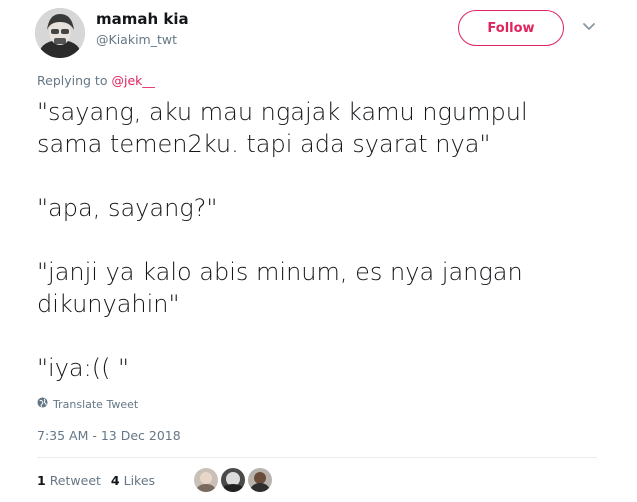 The height and width of the screenshot is (502, 637). I want to click on liker-avatars, so click(227, 480).